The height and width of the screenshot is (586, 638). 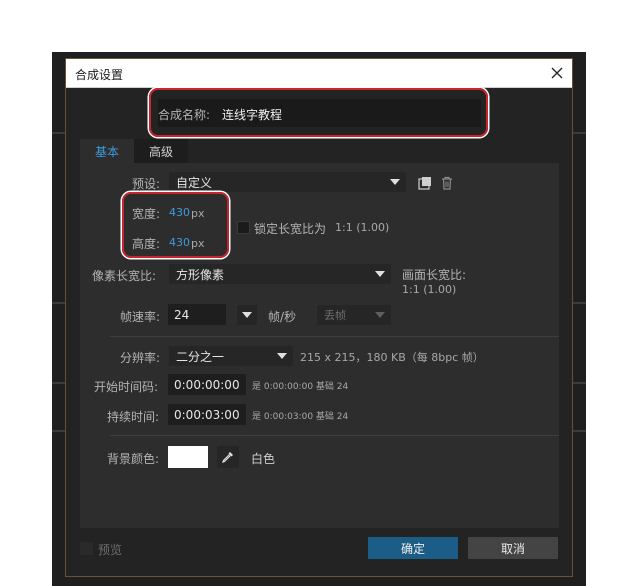 I want to click on dialog-title: 合成设置, so click(x=99, y=75).